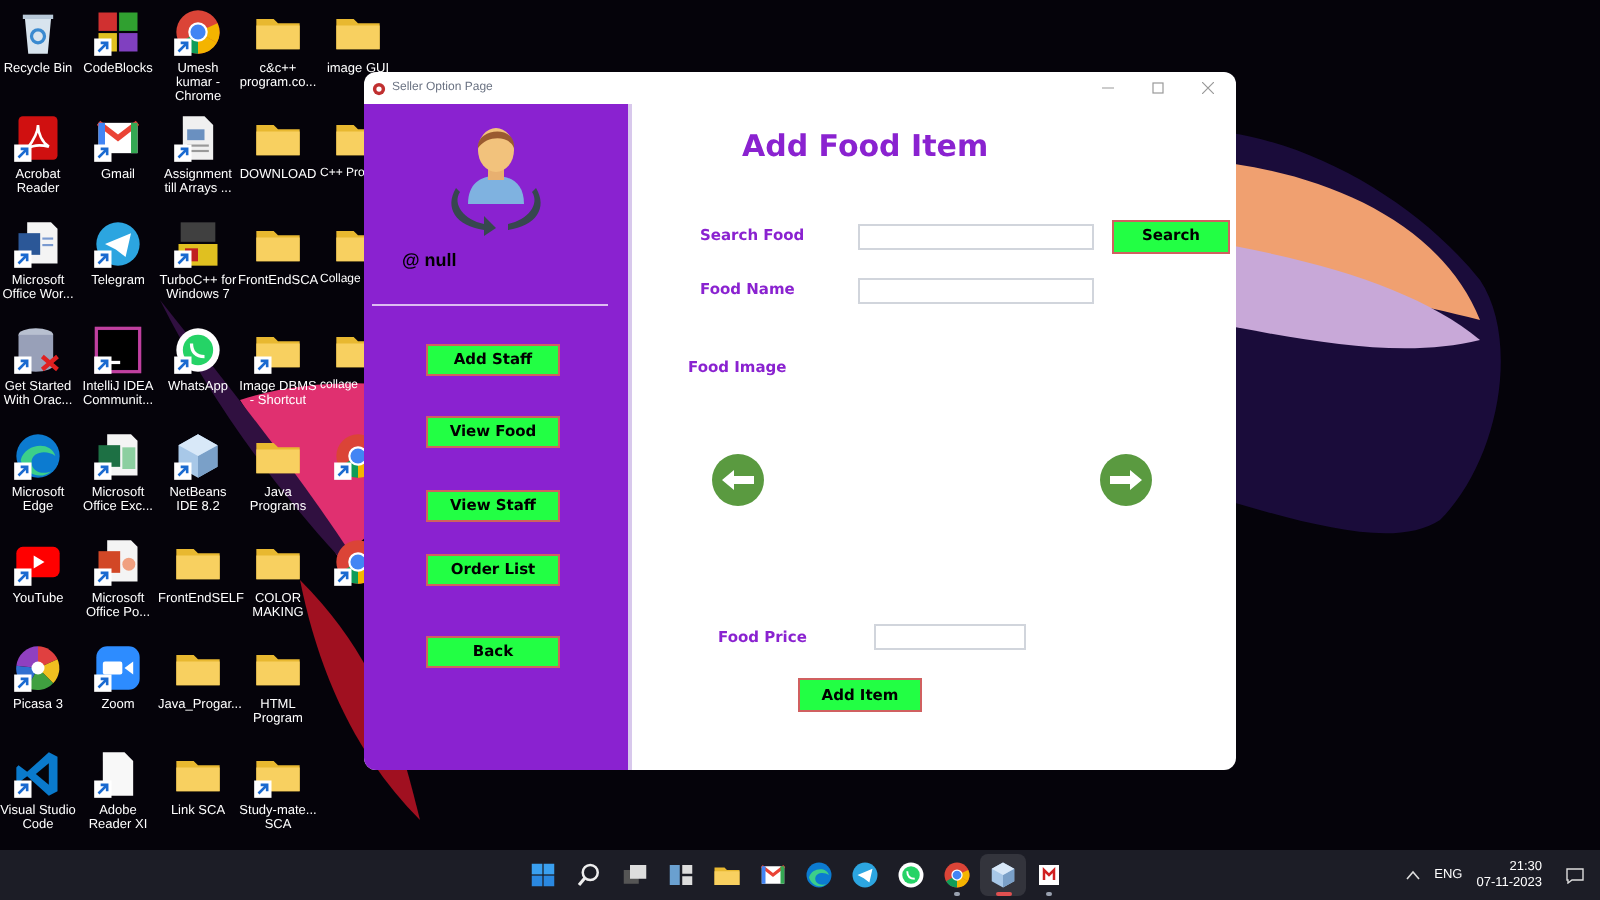 The height and width of the screenshot is (900, 1600). I want to click on pinwheel-icon, so click(38, 668).